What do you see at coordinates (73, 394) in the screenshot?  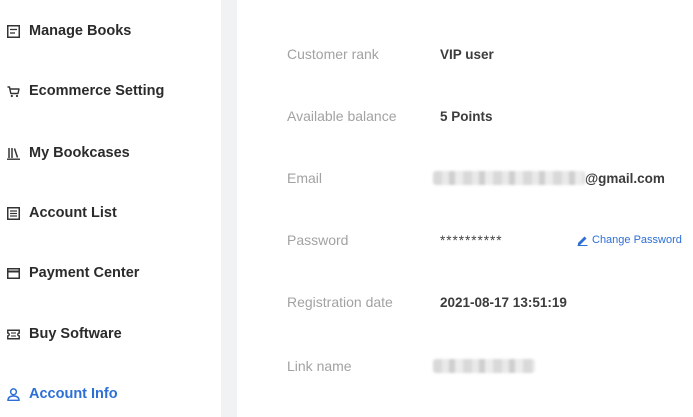 I see `sidebar-item-label: Account Info` at bounding box center [73, 394].